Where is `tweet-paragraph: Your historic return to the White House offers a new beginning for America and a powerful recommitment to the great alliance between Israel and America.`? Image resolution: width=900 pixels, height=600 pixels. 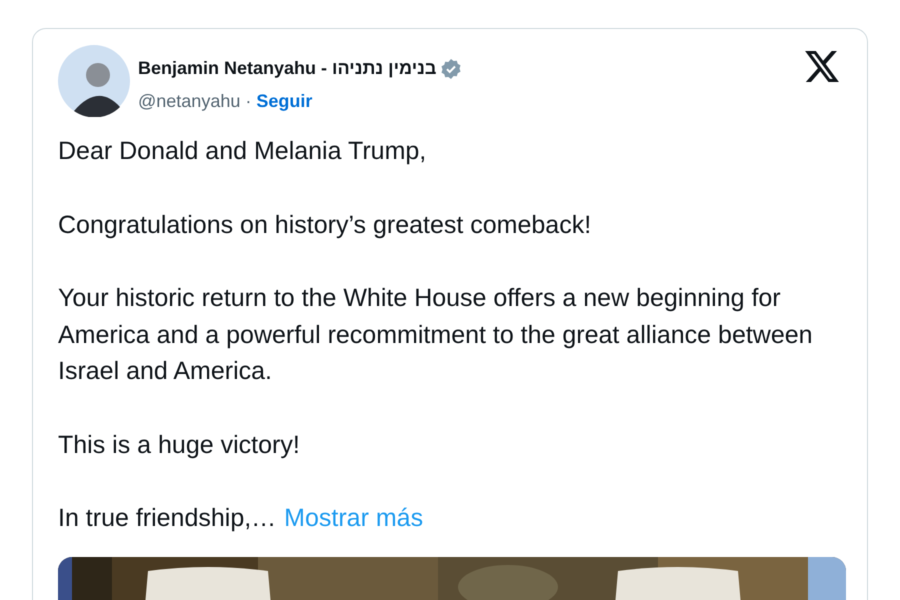
tweet-paragraph: Your historic return to the White House offers a new beginning for America and a powerful recommitment to the great alliance between Israel and America. is located at coordinates (436, 335).